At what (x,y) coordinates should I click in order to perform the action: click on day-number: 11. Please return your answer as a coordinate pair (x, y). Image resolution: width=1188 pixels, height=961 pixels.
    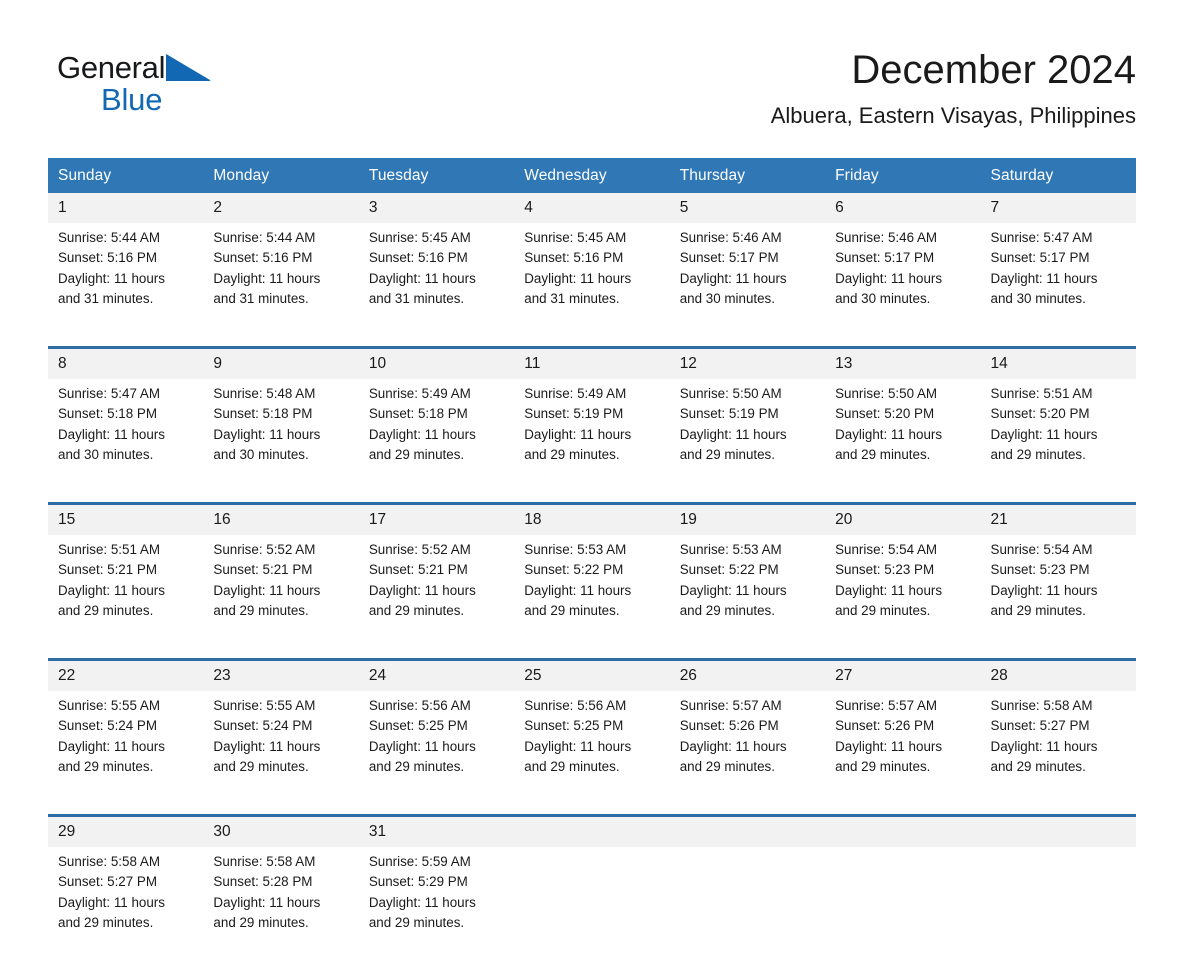
    Looking at the image, I should click on (592, 364).